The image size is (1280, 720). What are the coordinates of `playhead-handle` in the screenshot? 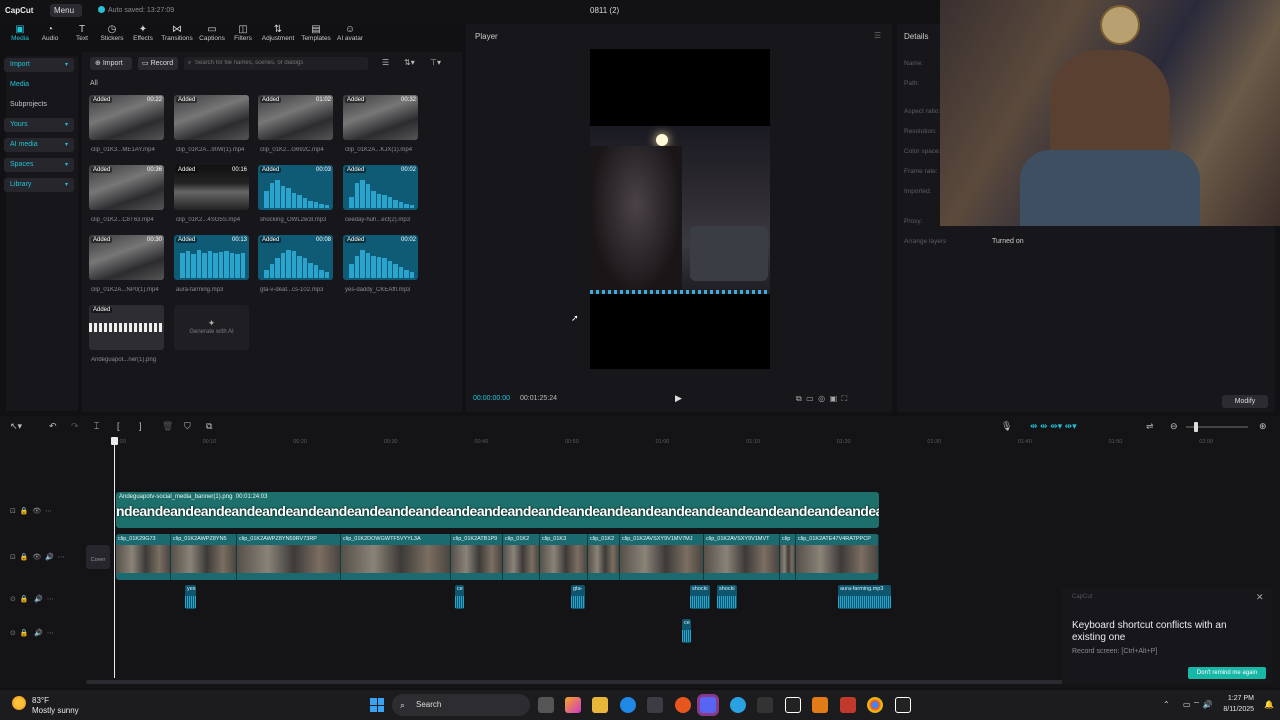 It's located at (114, 441).